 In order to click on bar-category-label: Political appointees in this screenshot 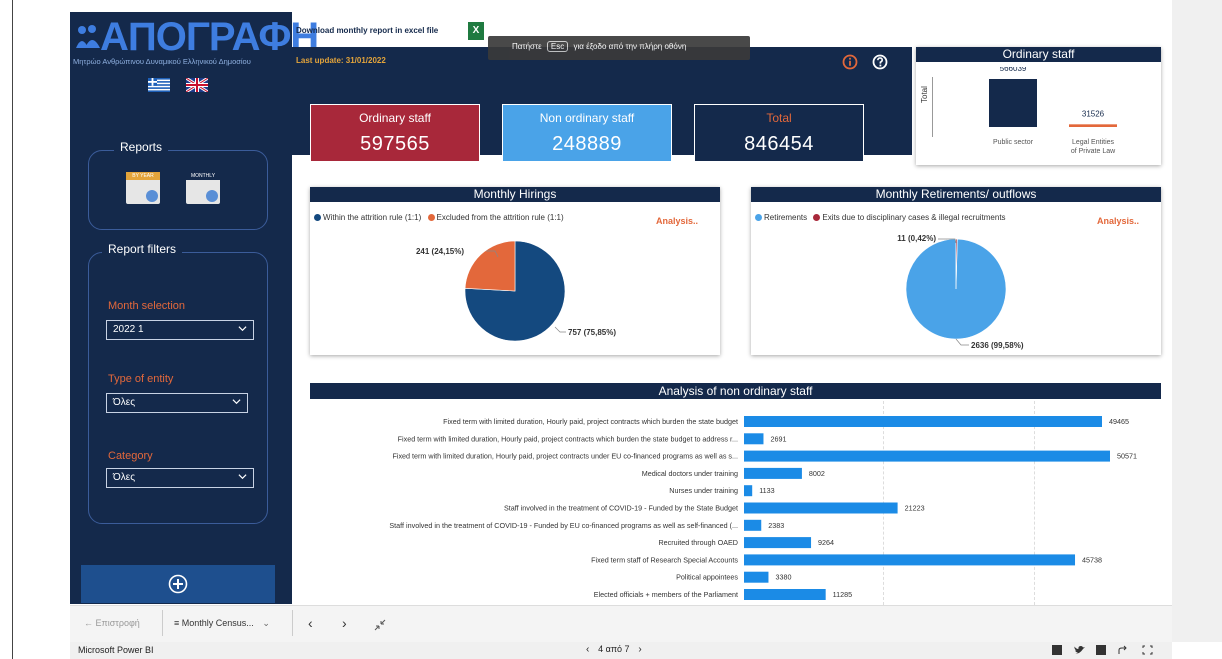, I will do `click(707, 577)`.